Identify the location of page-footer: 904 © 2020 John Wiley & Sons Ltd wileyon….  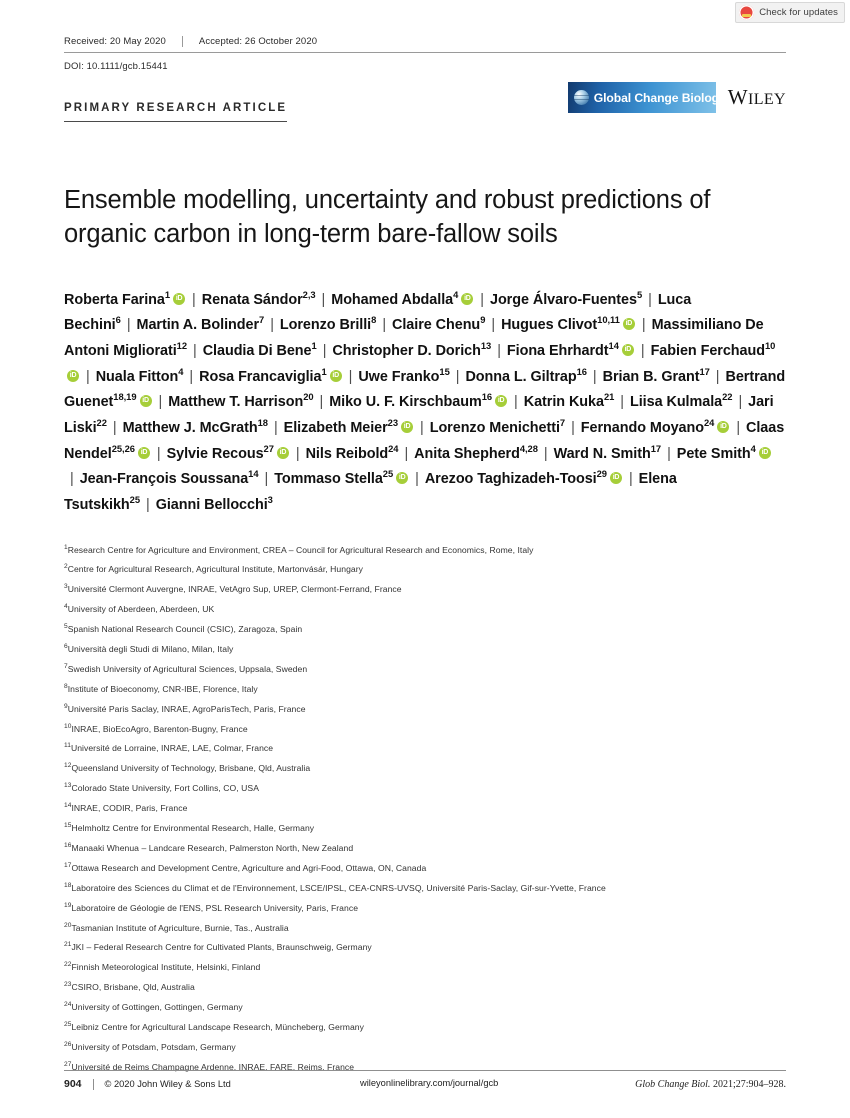
(425, 1080).